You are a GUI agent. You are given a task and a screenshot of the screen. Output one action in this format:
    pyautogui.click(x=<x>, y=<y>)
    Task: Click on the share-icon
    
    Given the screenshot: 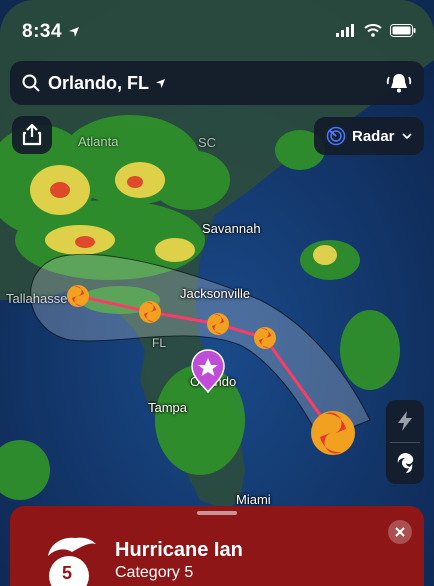 What is the action you would take?
    pyautogui.click(x=32, y=135)
    